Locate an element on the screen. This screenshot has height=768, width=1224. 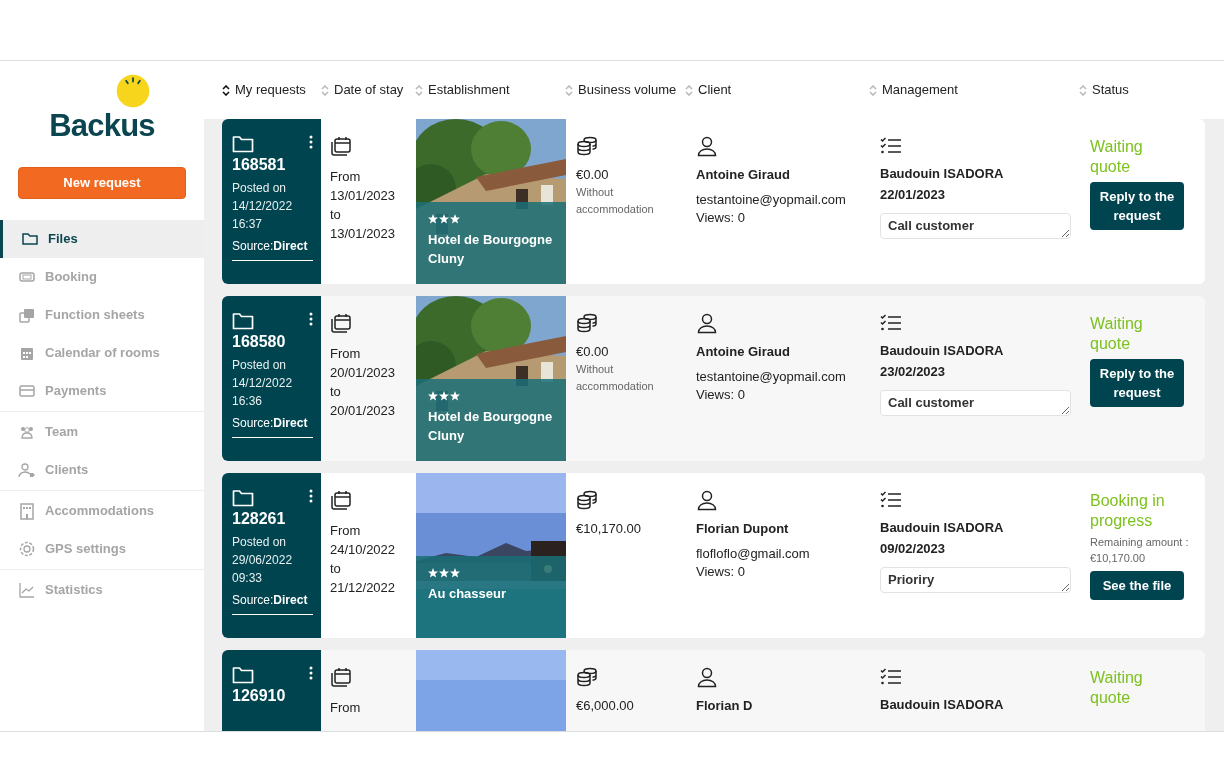
line-chart-icon is located at coordinates (27, 590).